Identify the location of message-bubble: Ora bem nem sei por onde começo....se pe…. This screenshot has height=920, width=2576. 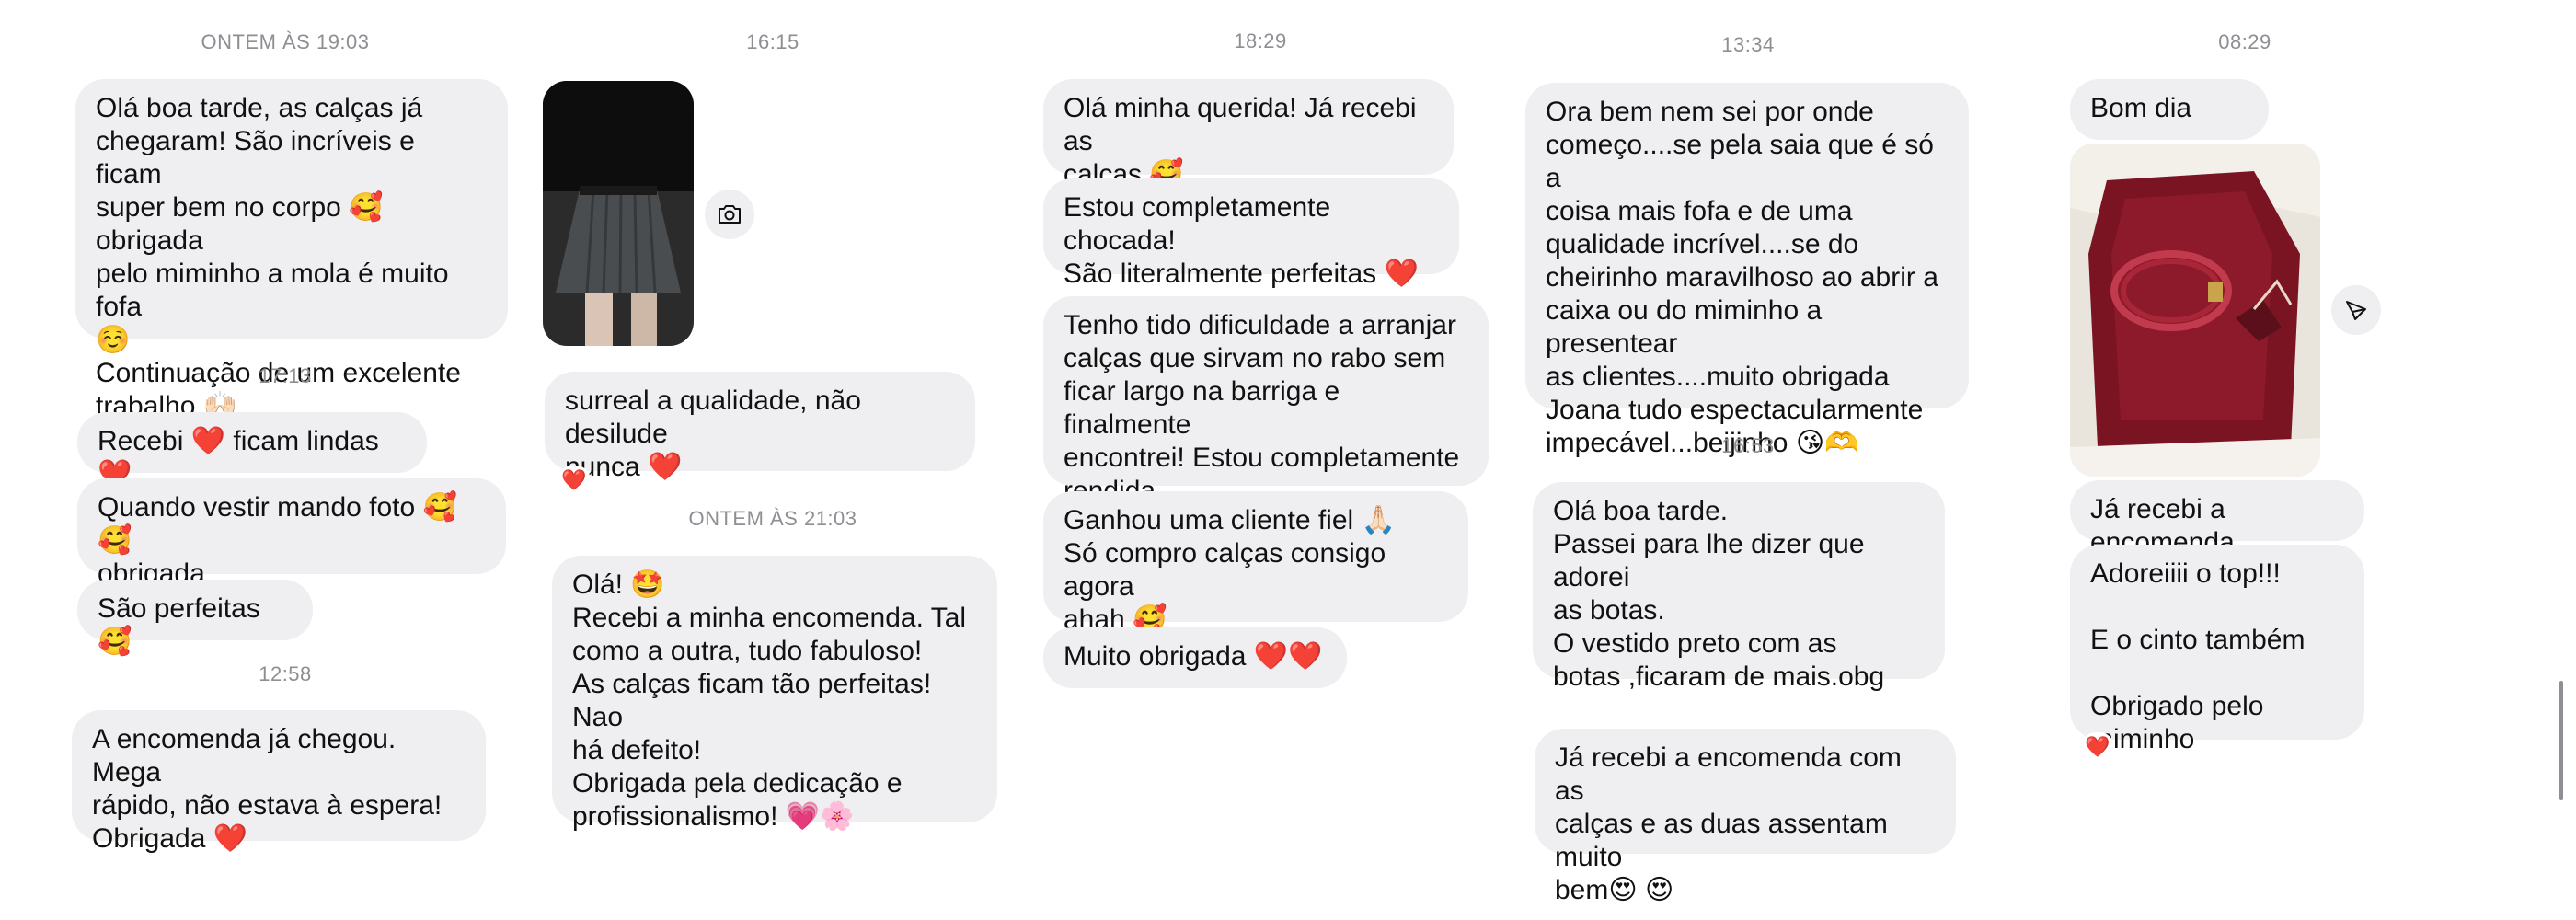
(1747, 270).